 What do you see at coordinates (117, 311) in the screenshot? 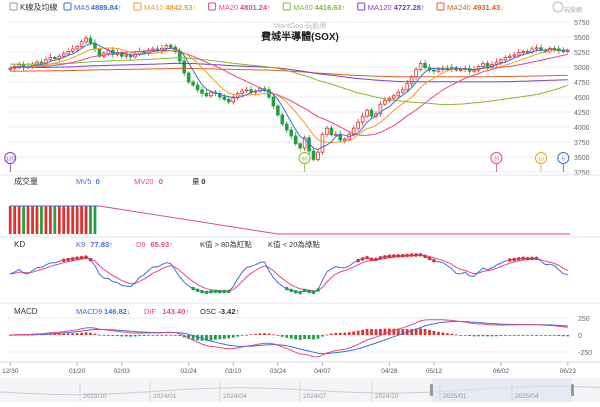
I see `macd-legend-value: 146.82↓` at bounding box center [117, 311].